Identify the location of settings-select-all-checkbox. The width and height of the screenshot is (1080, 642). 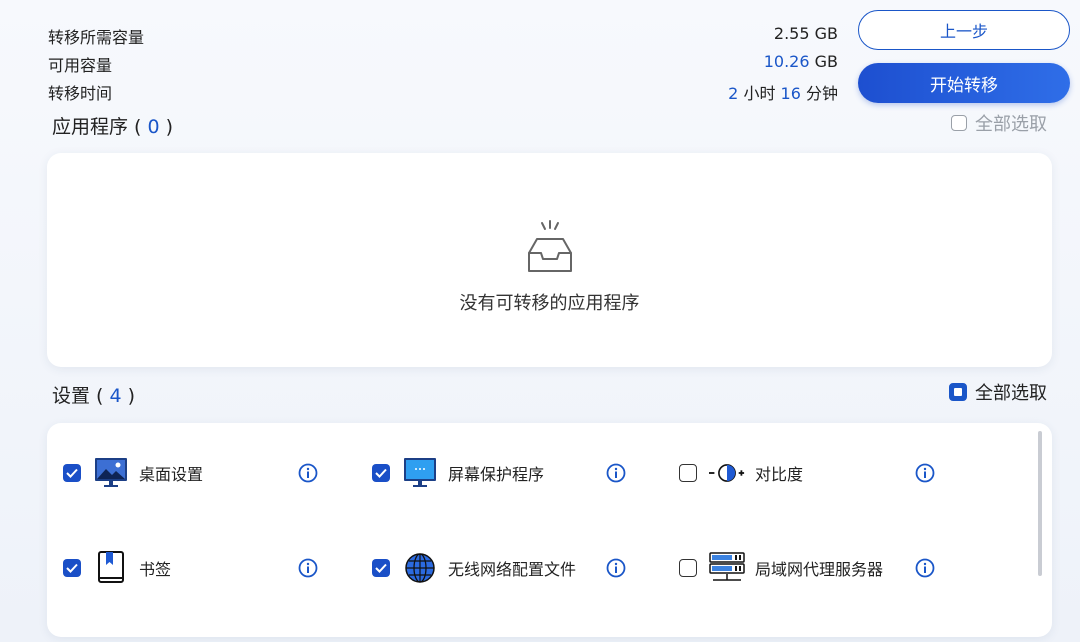
(958, 392).